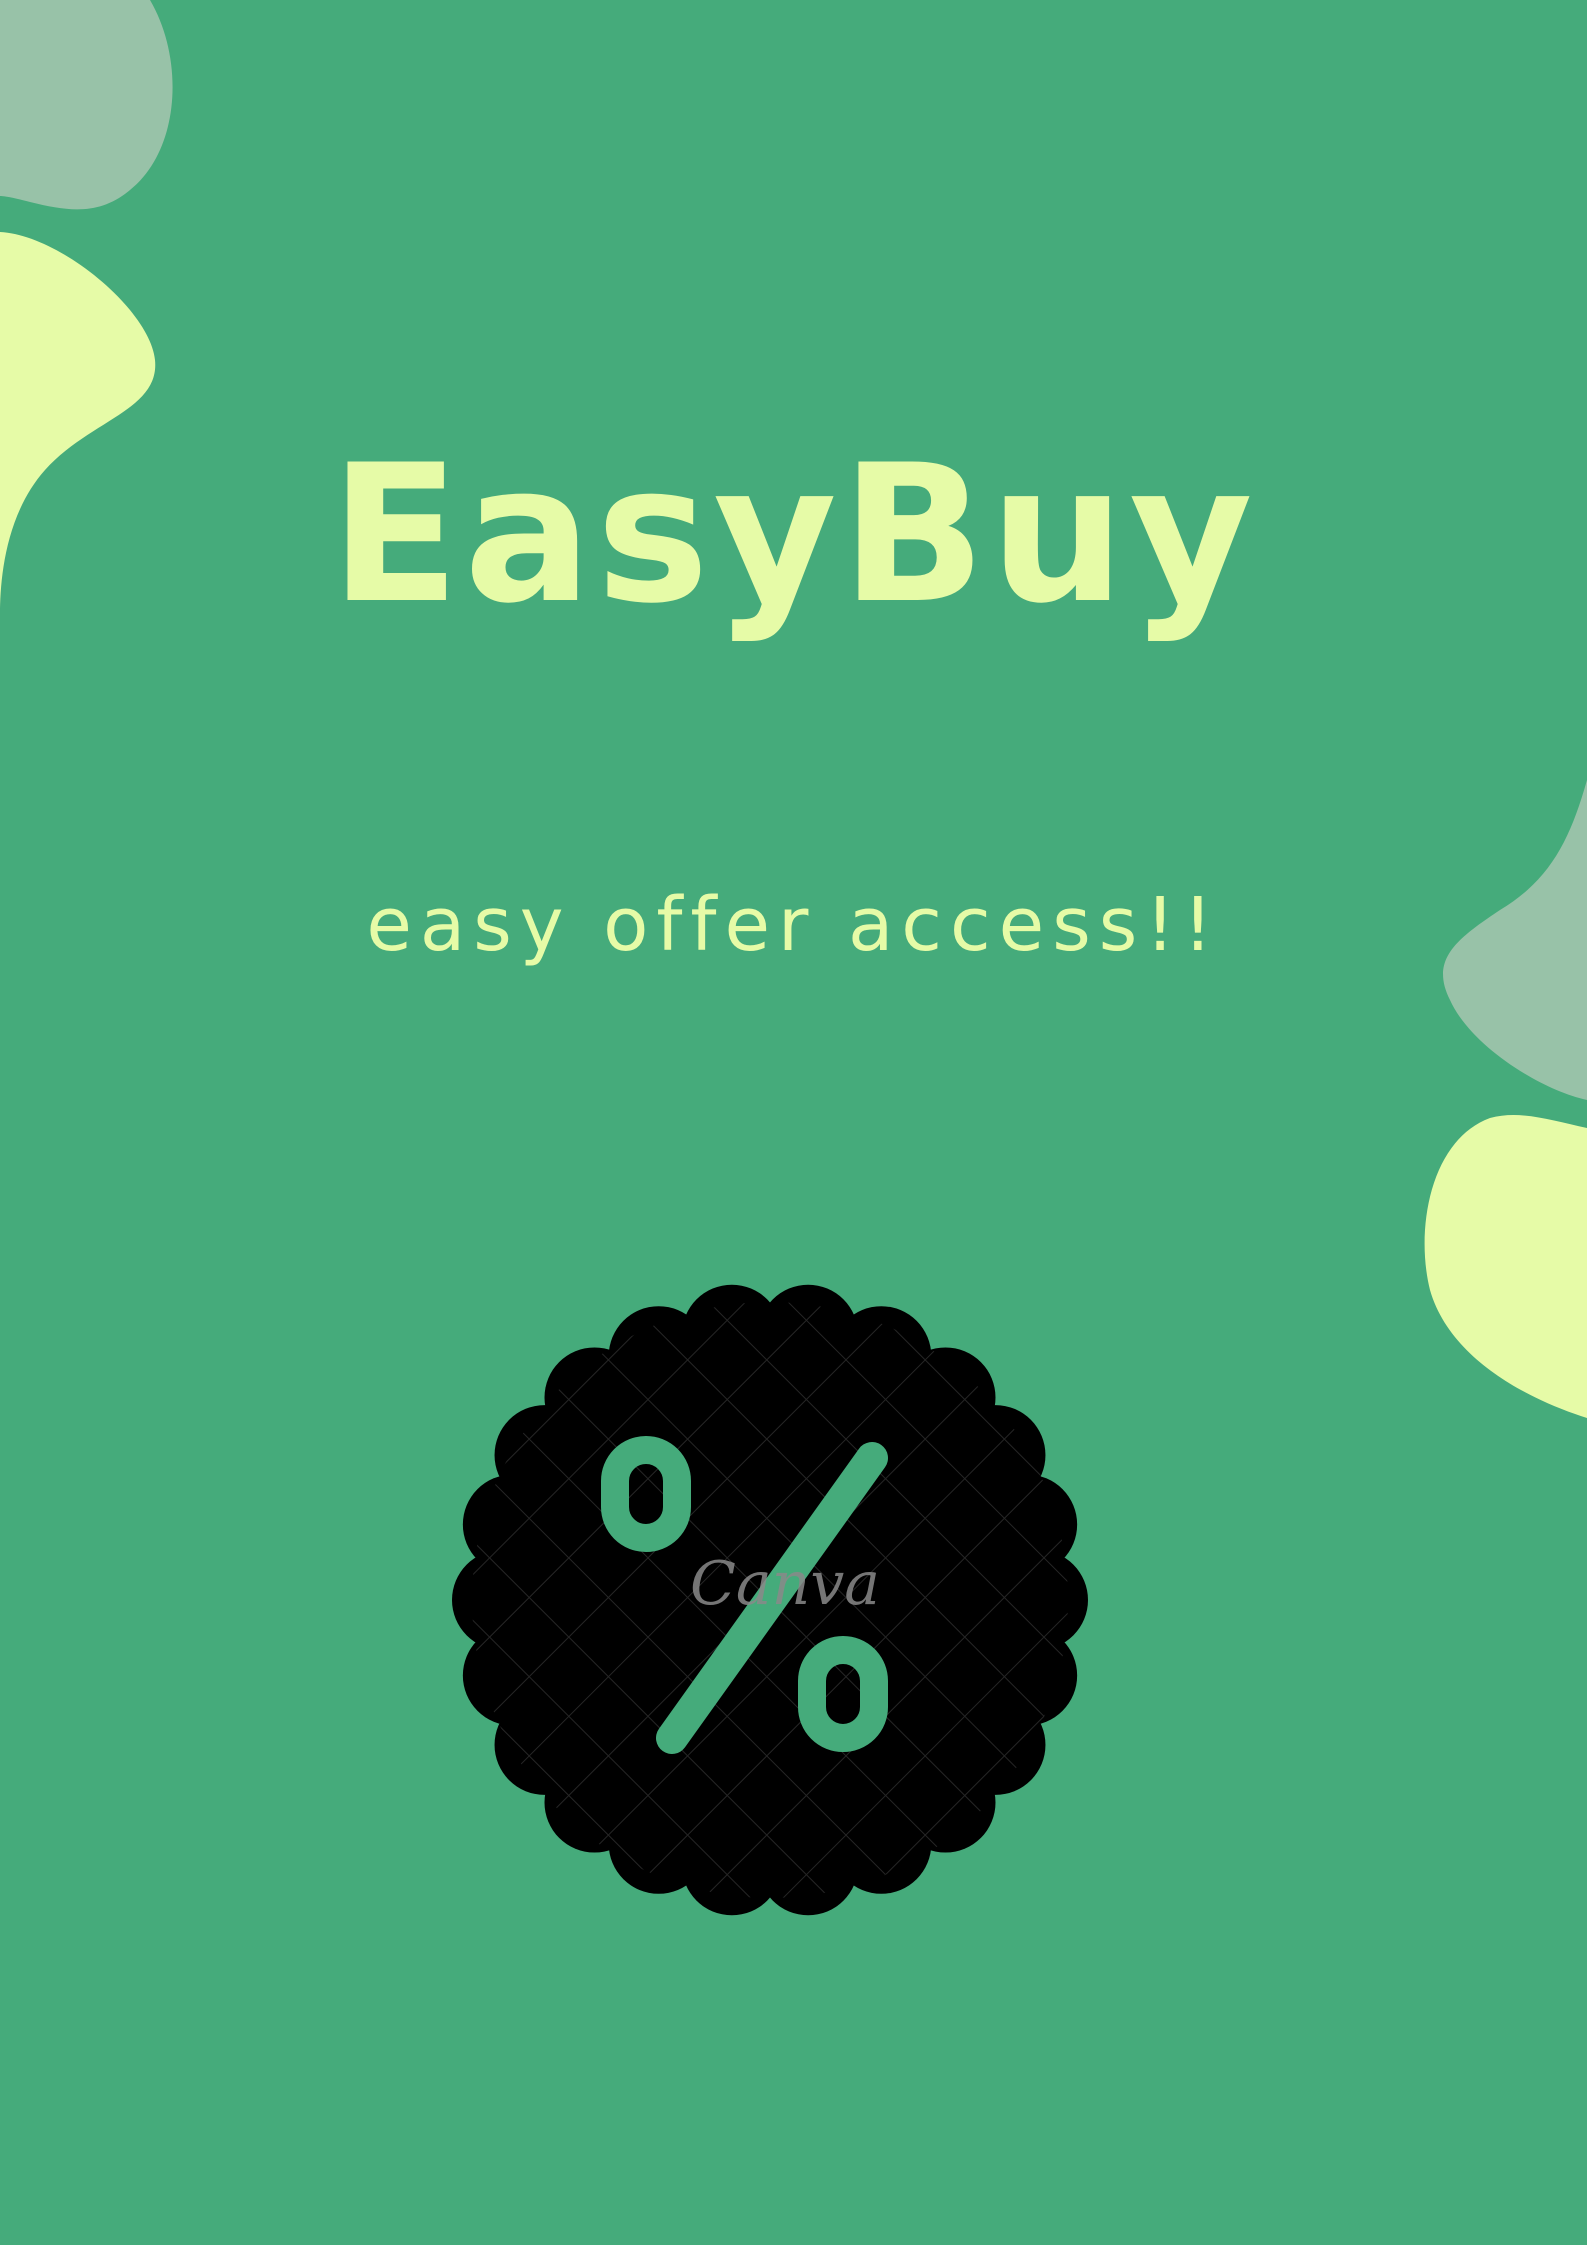 The image size is (1587, 2245). Describe the element at coordinates (1505, 1266) in the screenshot. I see `right-yellow-blob` at that location.